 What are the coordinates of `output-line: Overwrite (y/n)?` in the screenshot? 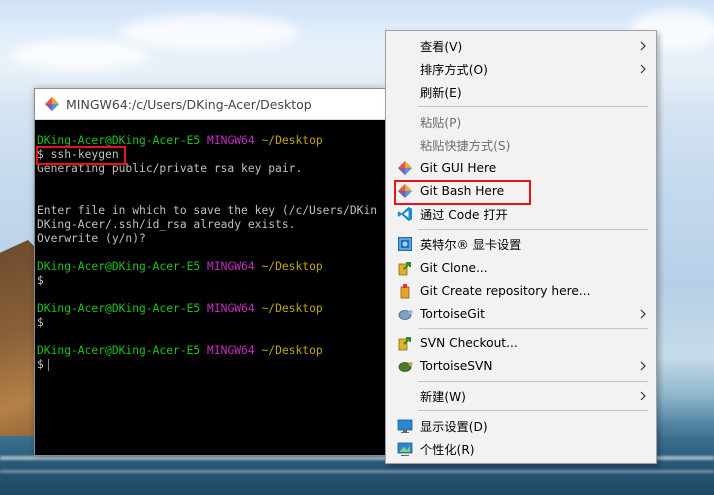 It's located at (91, 238).